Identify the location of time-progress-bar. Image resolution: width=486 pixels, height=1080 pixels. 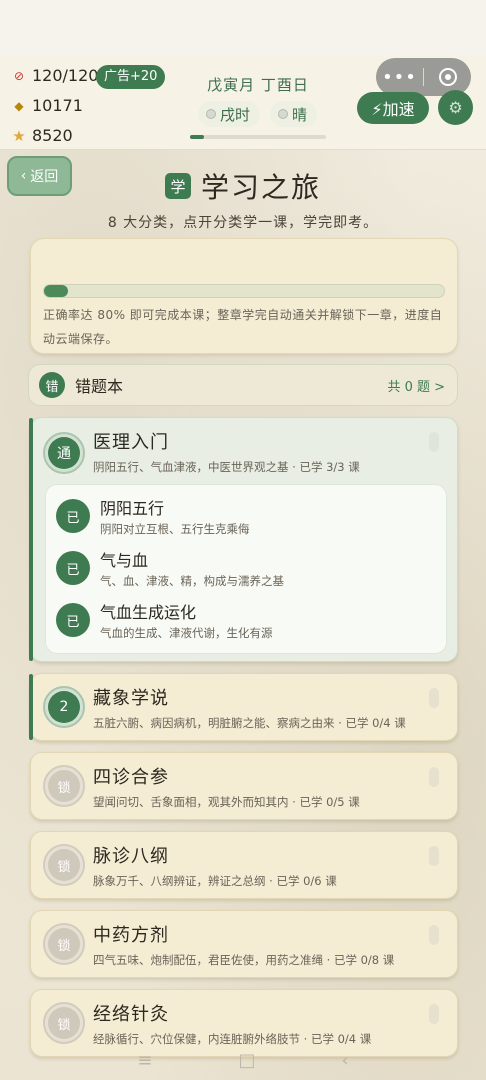
(258, 137).